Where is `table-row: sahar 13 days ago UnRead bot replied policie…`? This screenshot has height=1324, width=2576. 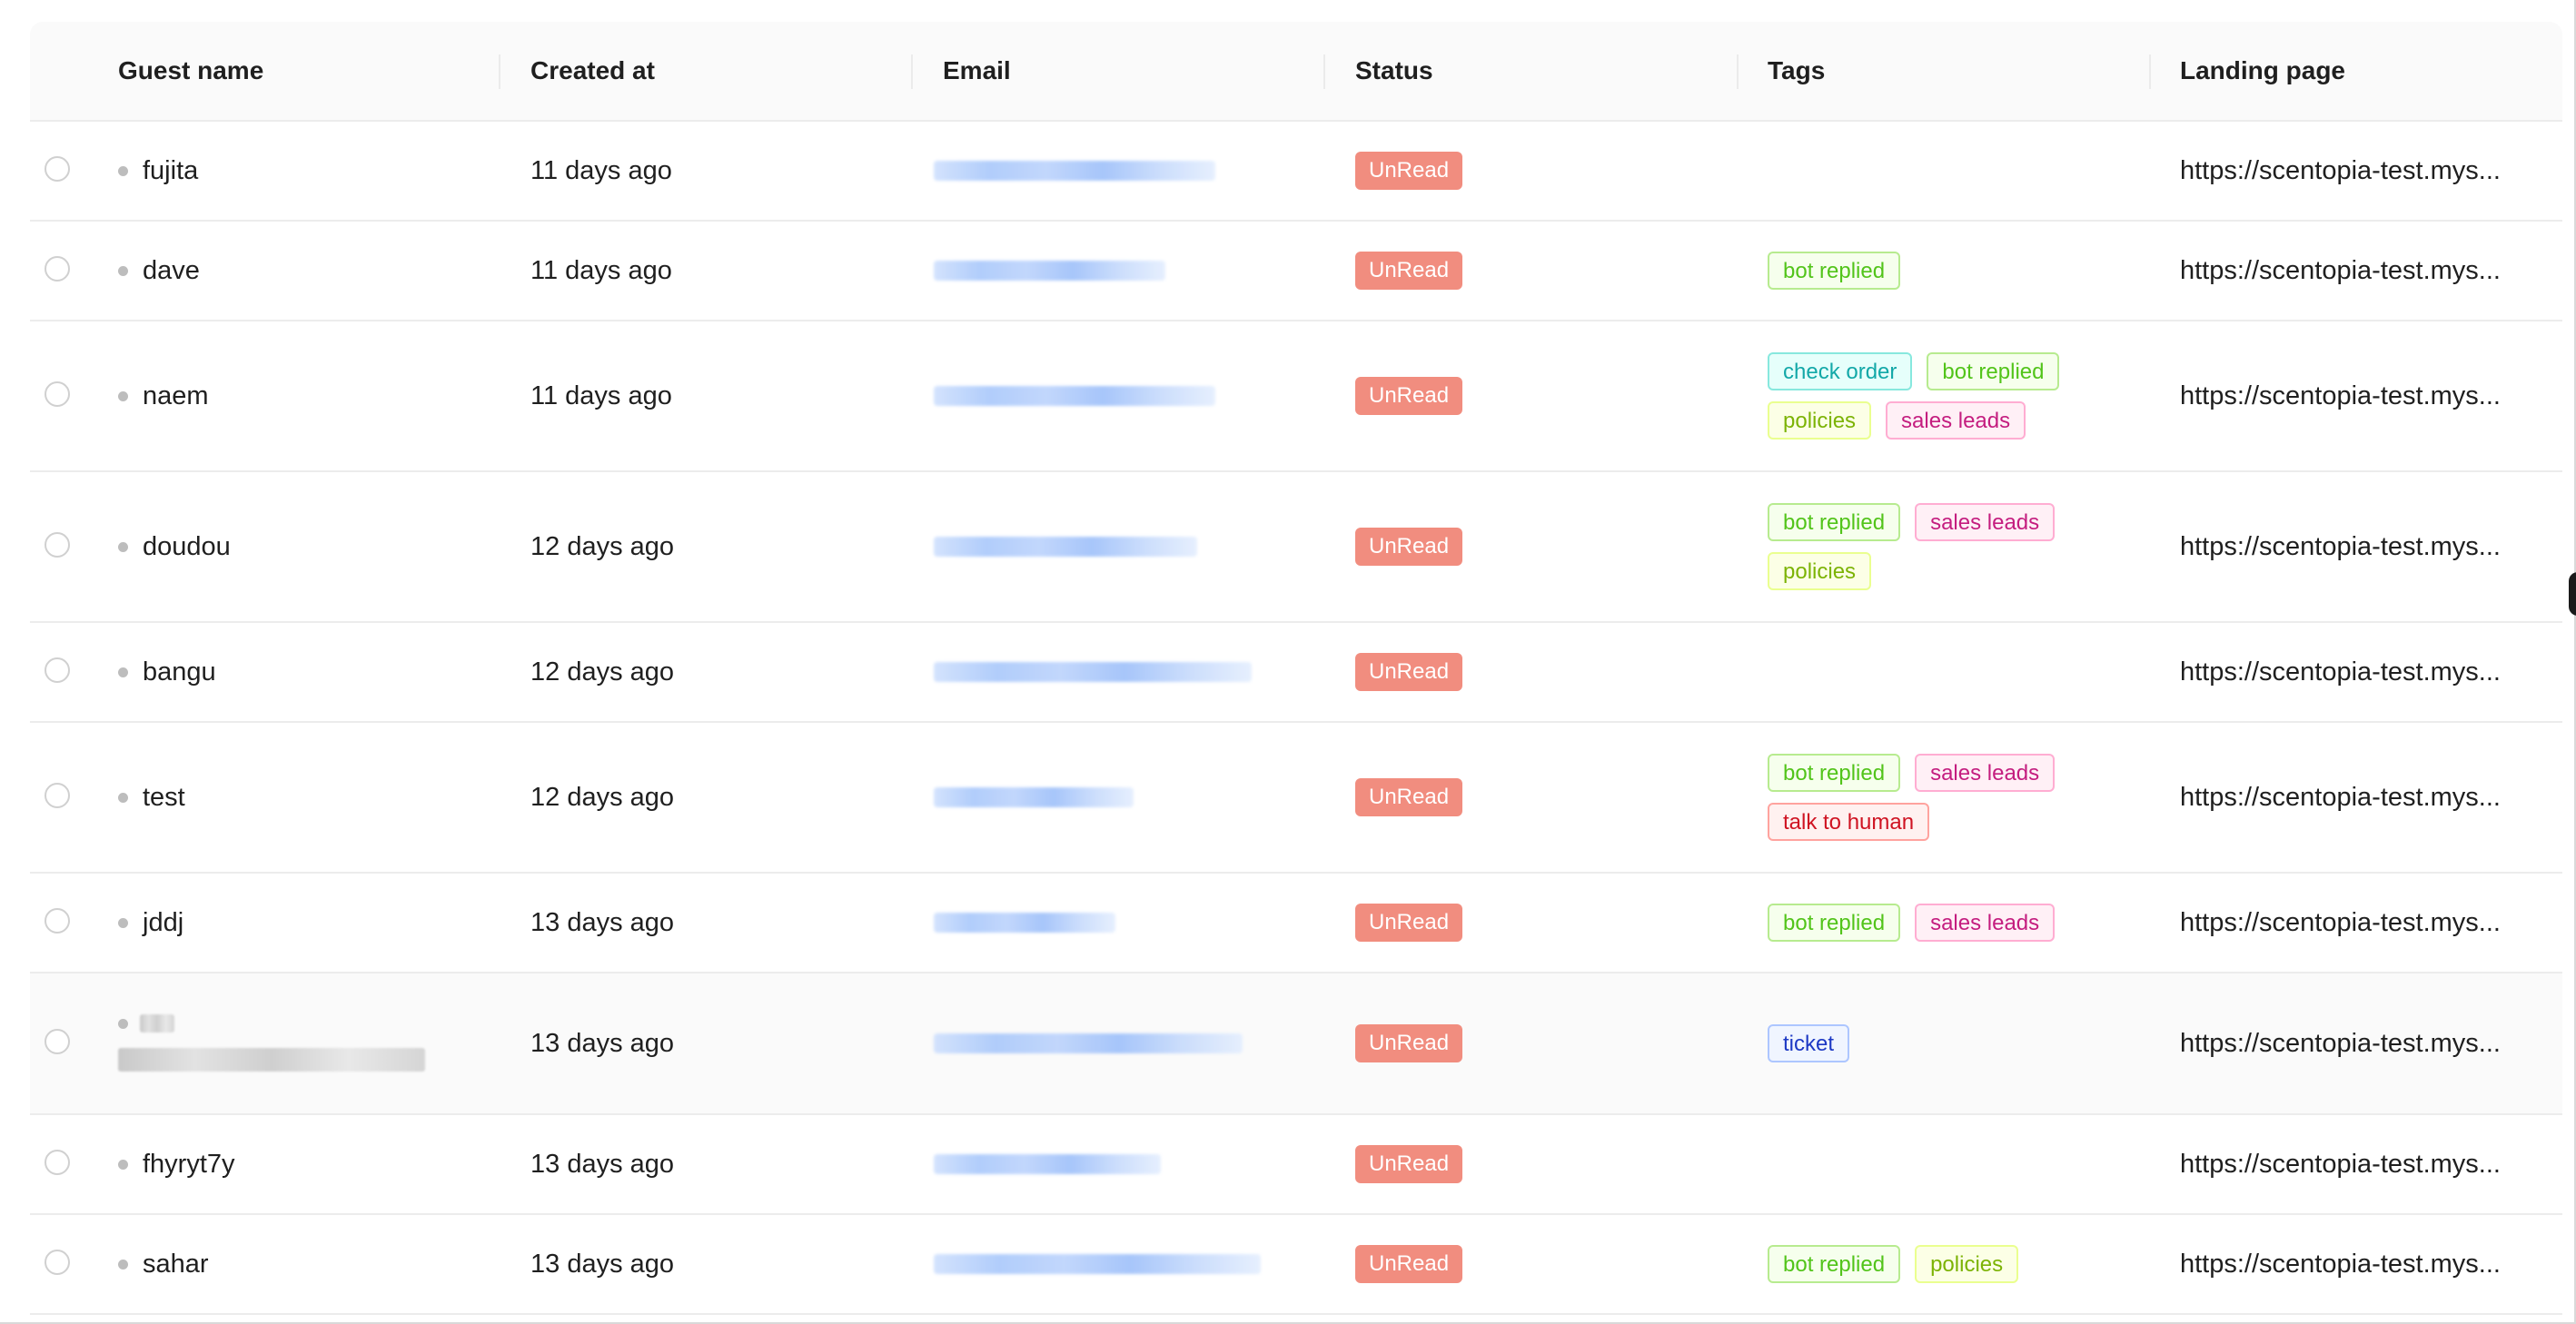
table-row: sahar 13 days ago UnRead bot replied policie… is located at coordinates (1296, 1265).